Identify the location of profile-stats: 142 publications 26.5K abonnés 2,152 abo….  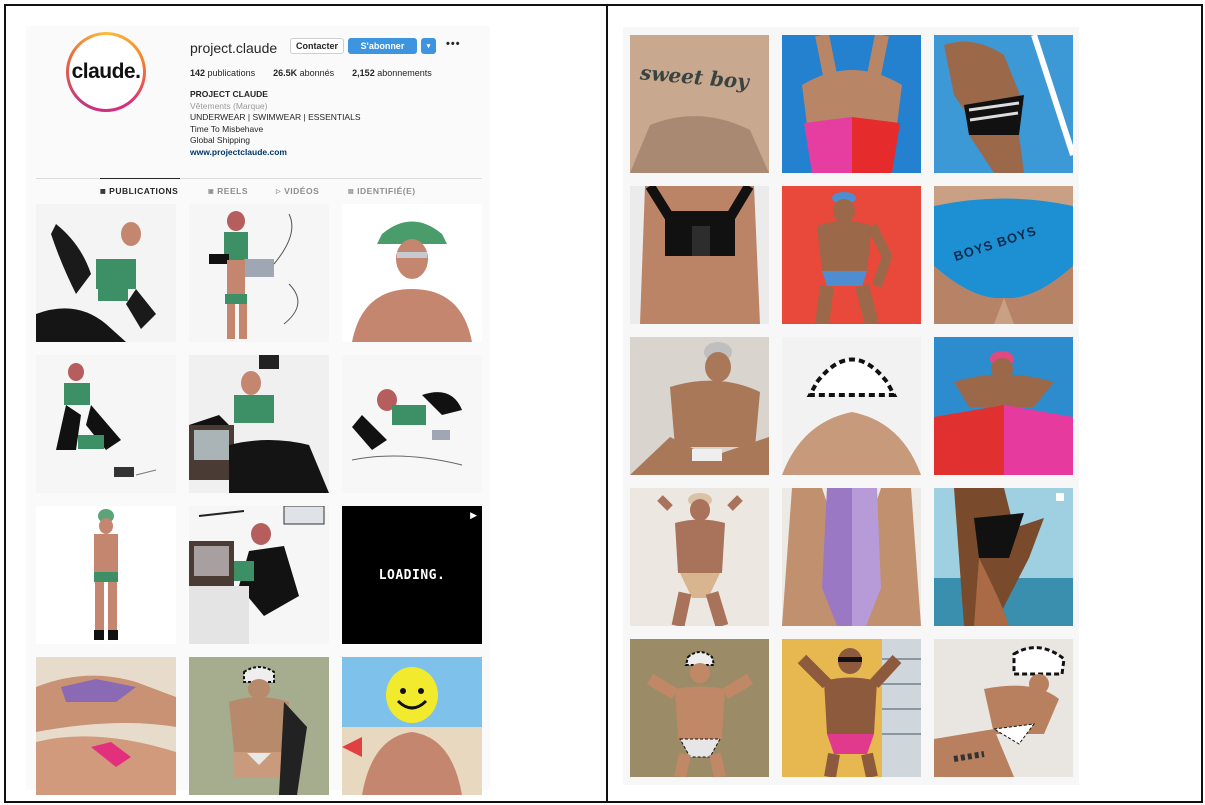
(311, 73).